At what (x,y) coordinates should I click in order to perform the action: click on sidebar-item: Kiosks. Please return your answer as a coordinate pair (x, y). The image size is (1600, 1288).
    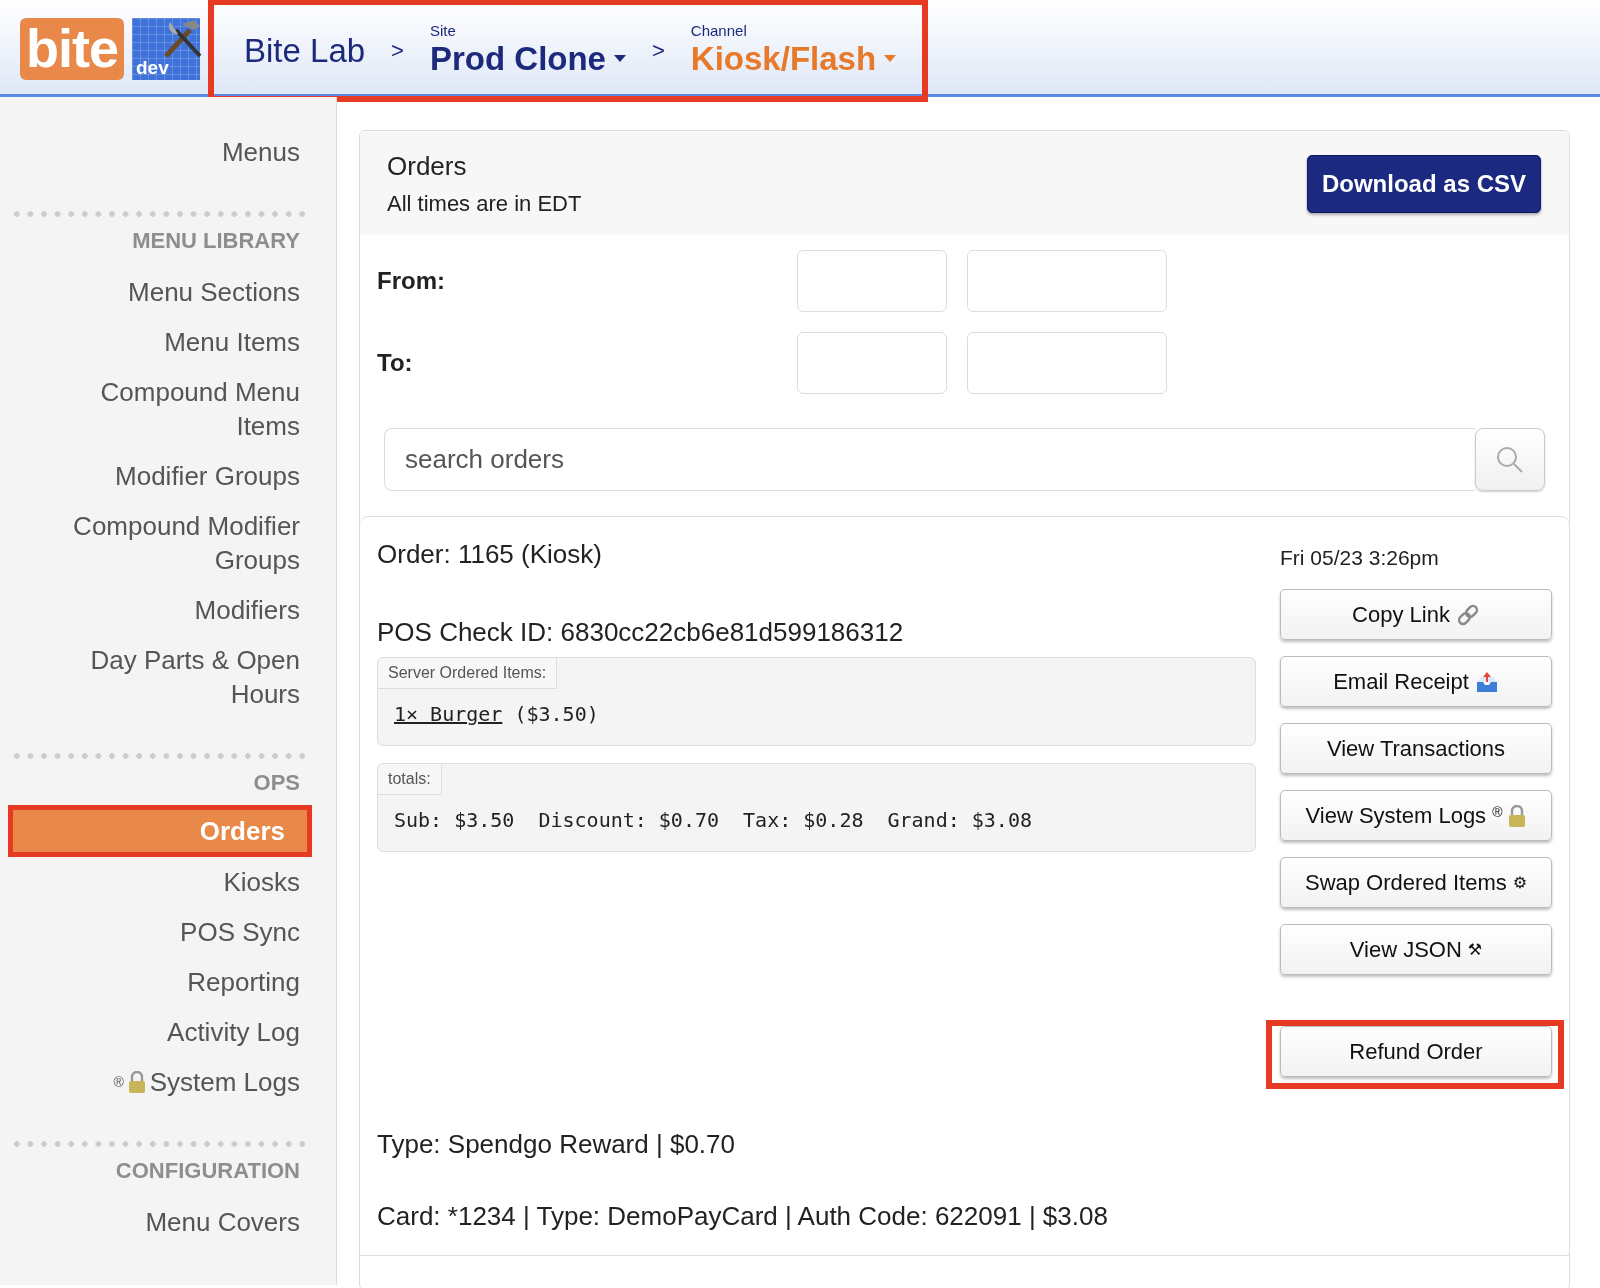
    Looking at the image, I should click on (158, 882).